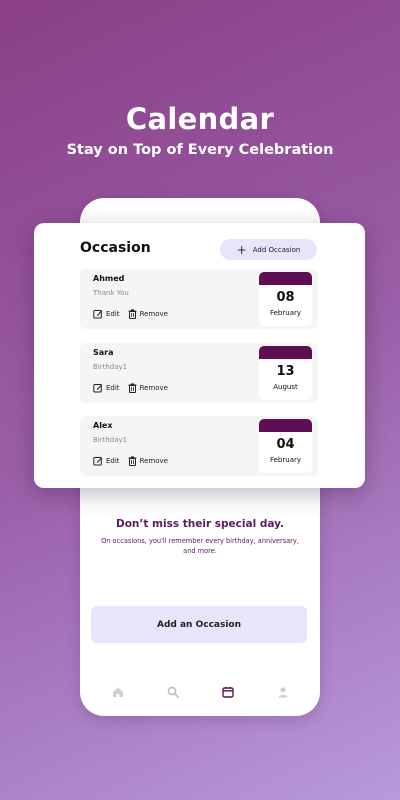 This screenshot has height=800, width=400. I want to click on plus-icon: +, so click(241, 249).